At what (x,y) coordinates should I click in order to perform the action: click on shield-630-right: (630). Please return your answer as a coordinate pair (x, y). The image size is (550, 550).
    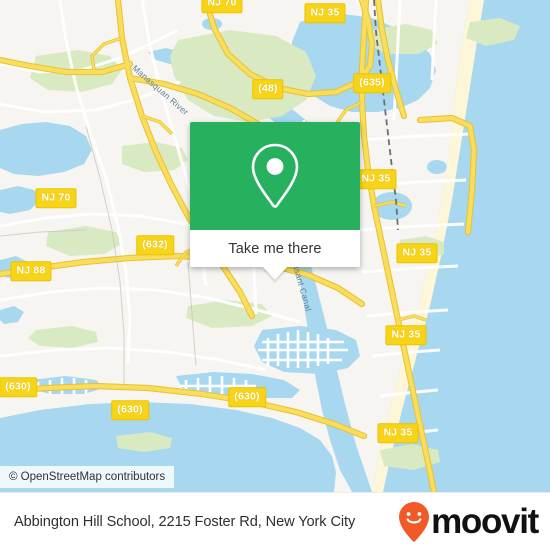
    Looking at the image, I should click on (247, 397).